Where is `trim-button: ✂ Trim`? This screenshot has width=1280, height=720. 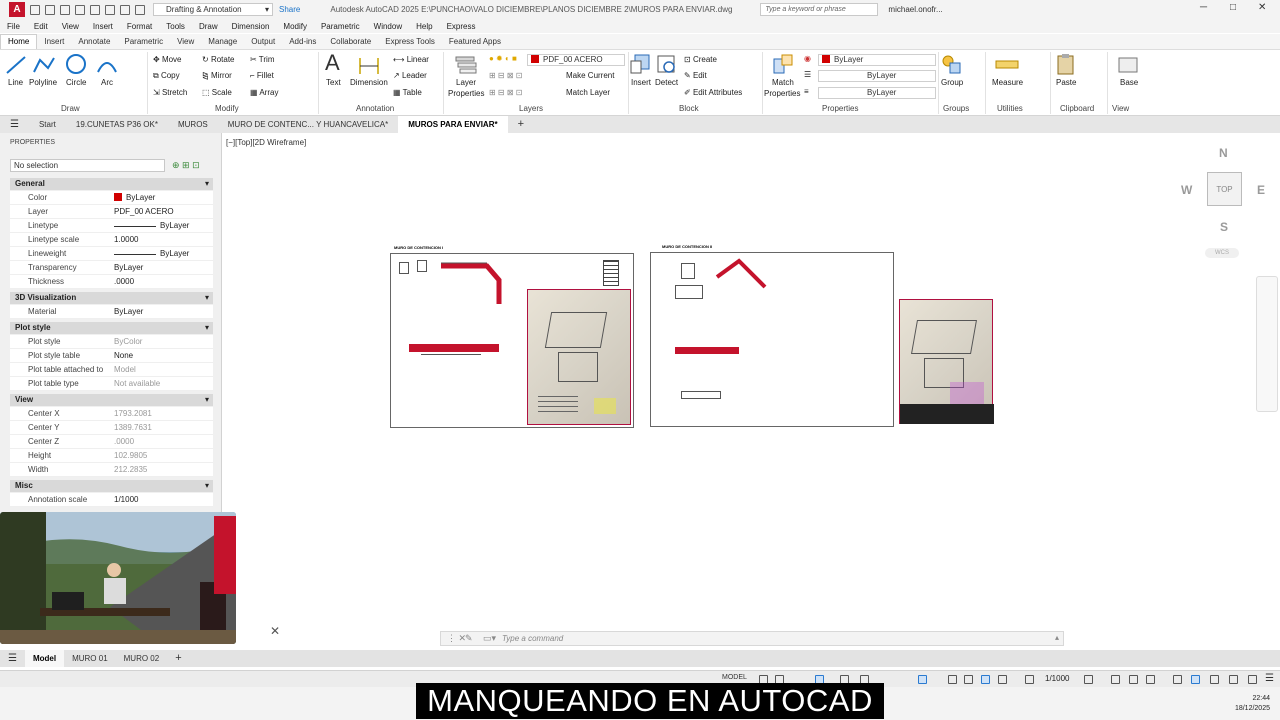
trim-button: ✂ Trim is located at coordinates (262, 59).